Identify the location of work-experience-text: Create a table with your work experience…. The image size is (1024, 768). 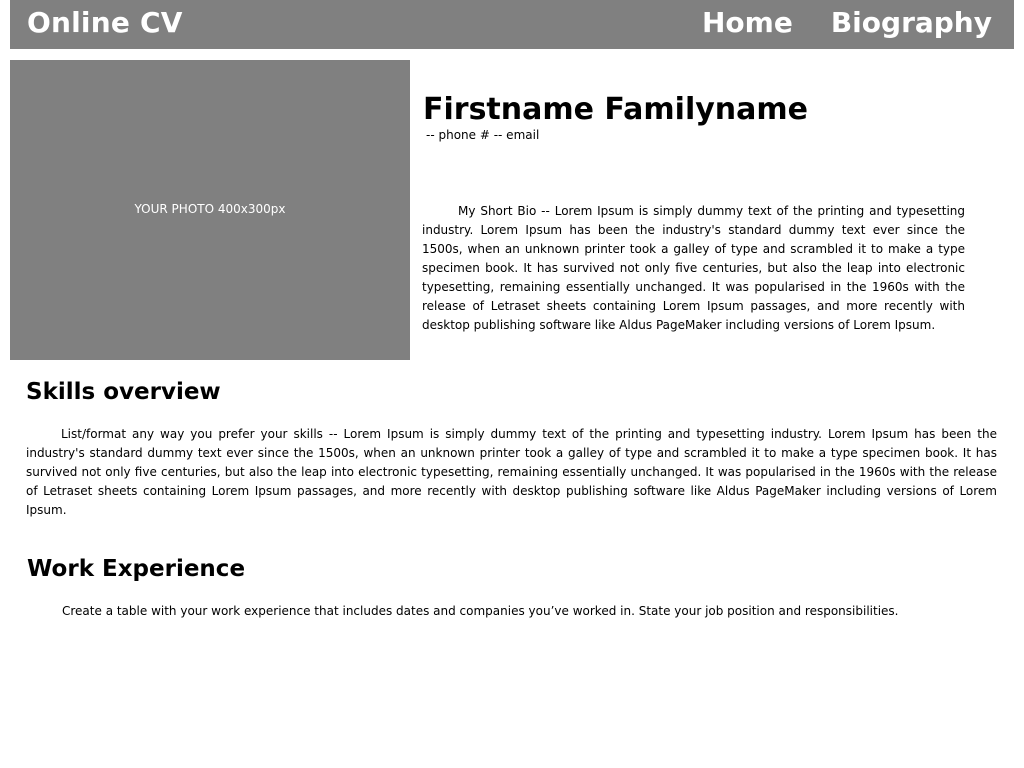
(480, 611).